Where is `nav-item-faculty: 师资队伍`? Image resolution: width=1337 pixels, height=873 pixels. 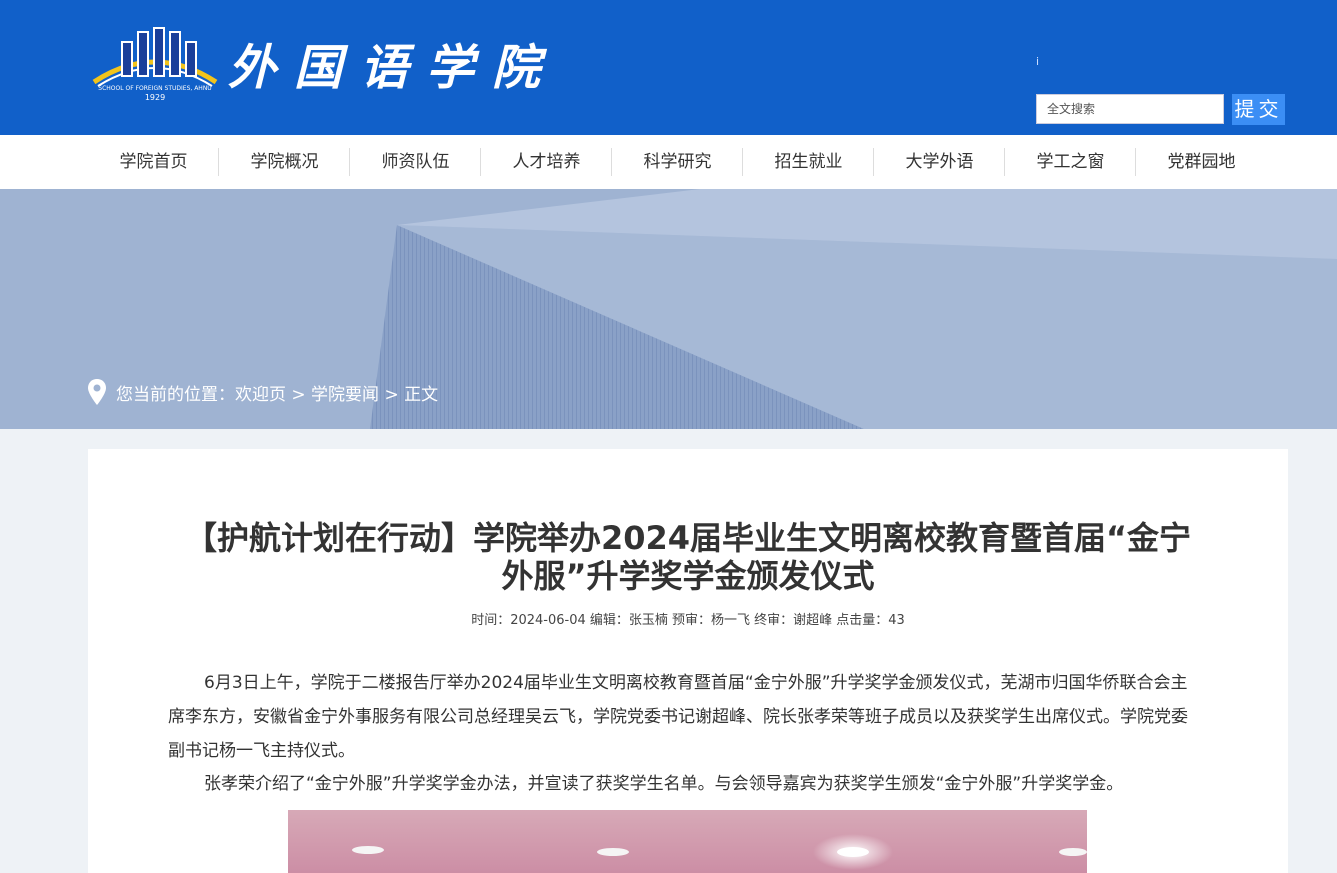
nav-item-faculty: 师资队伍 is located at coordinates (415, 162).